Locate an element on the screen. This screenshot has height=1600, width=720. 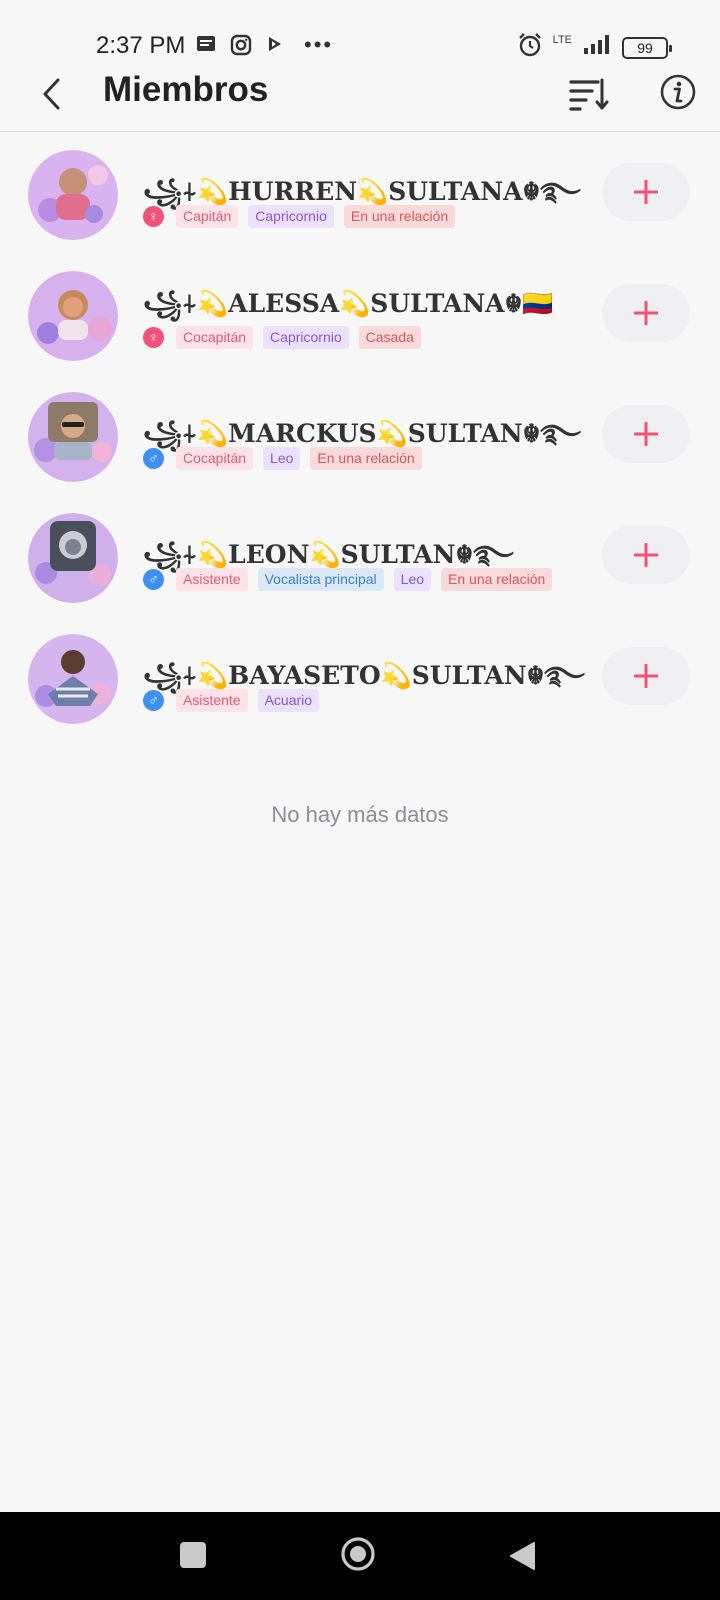
member-tags: ♀ Cocapitán Capricornio Casada is located at coordinates (282, 337).